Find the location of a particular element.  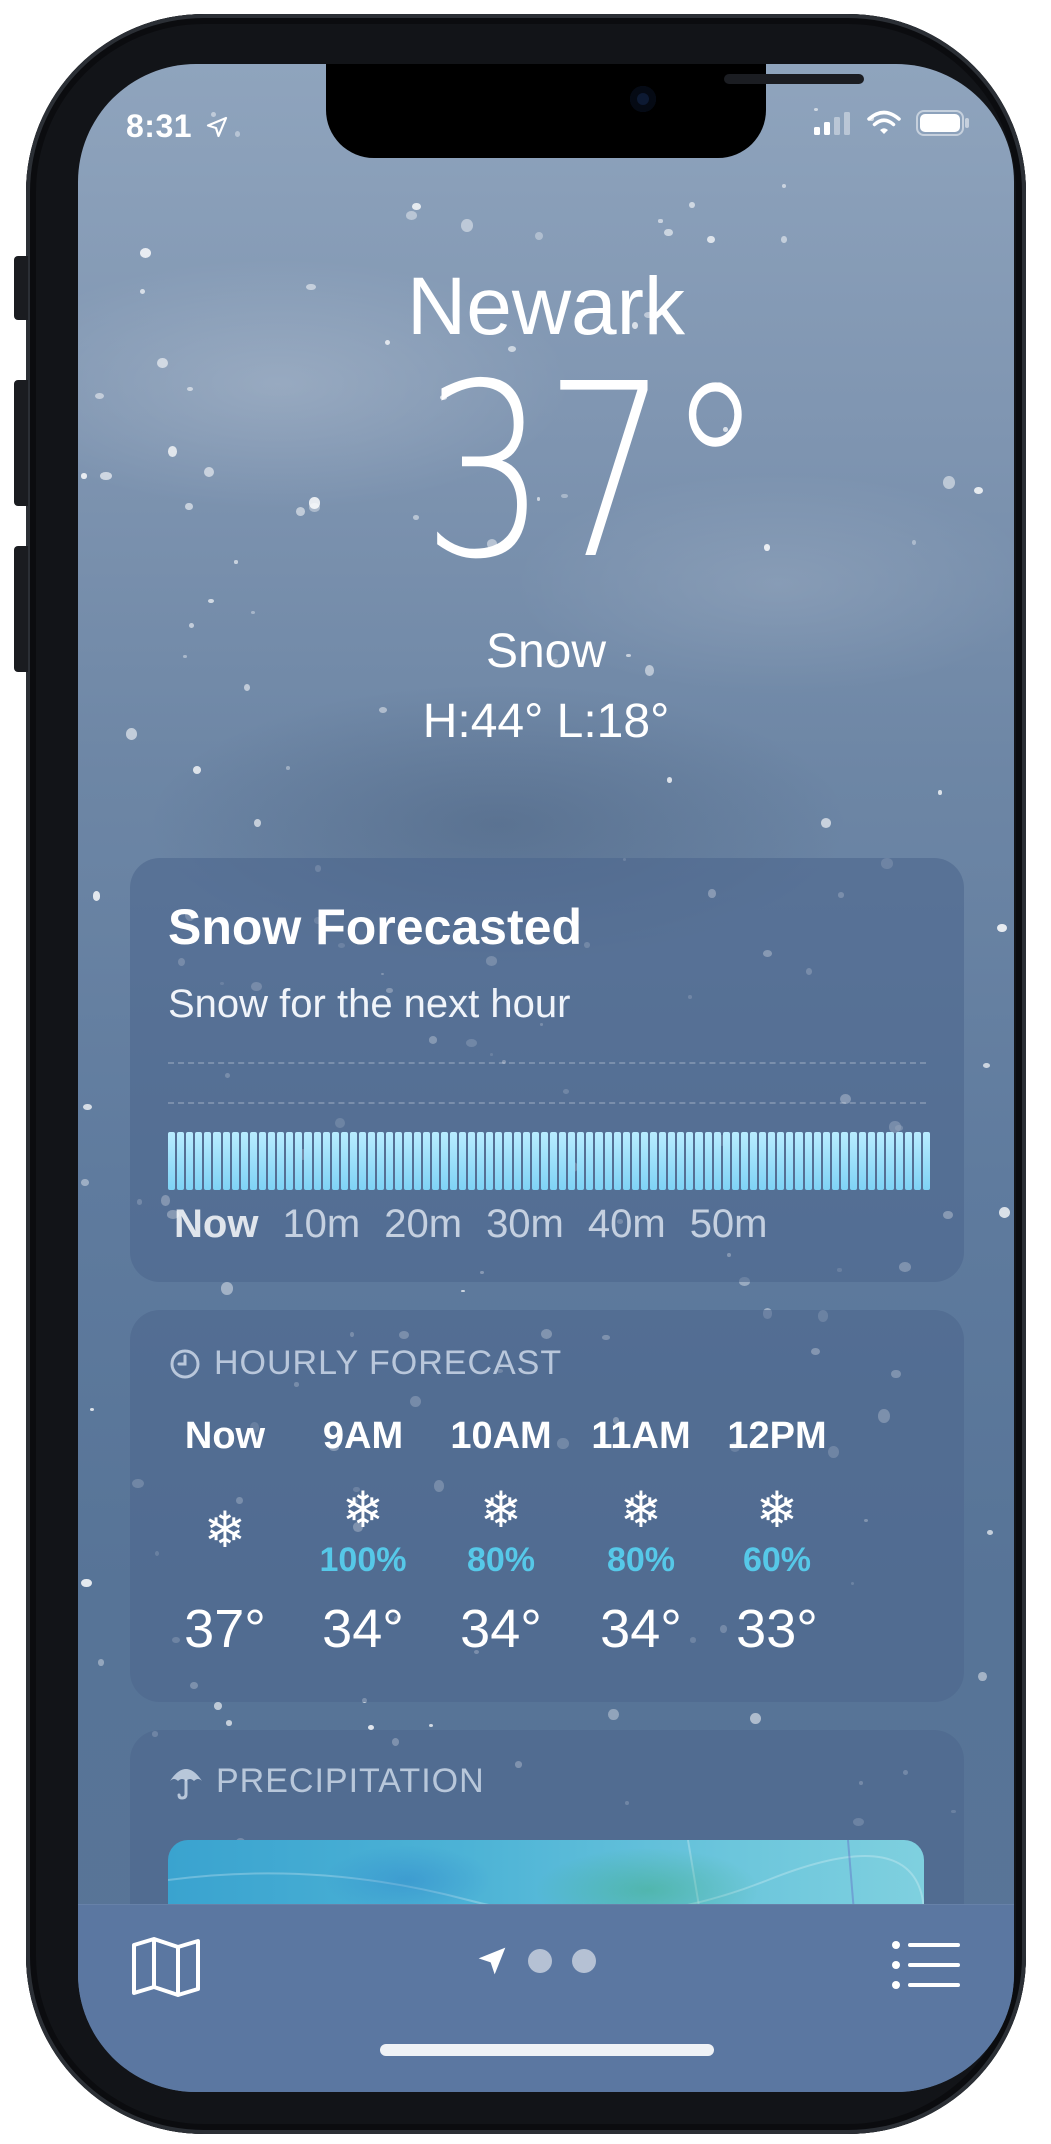

clock-icon is located at coordinates (185, 1363).